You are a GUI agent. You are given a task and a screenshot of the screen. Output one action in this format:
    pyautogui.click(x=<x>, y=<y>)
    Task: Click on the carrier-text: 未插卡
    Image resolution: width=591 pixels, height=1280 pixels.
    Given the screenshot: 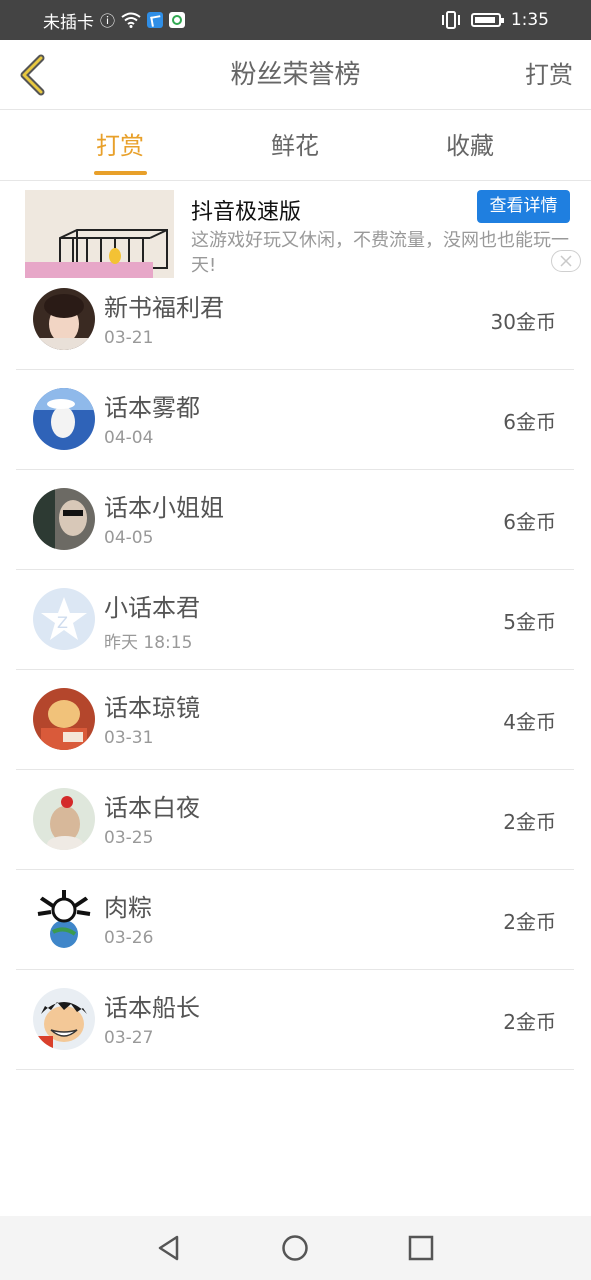 What is the action you would take?
    pyautogui.click(x=68, y=22)
    